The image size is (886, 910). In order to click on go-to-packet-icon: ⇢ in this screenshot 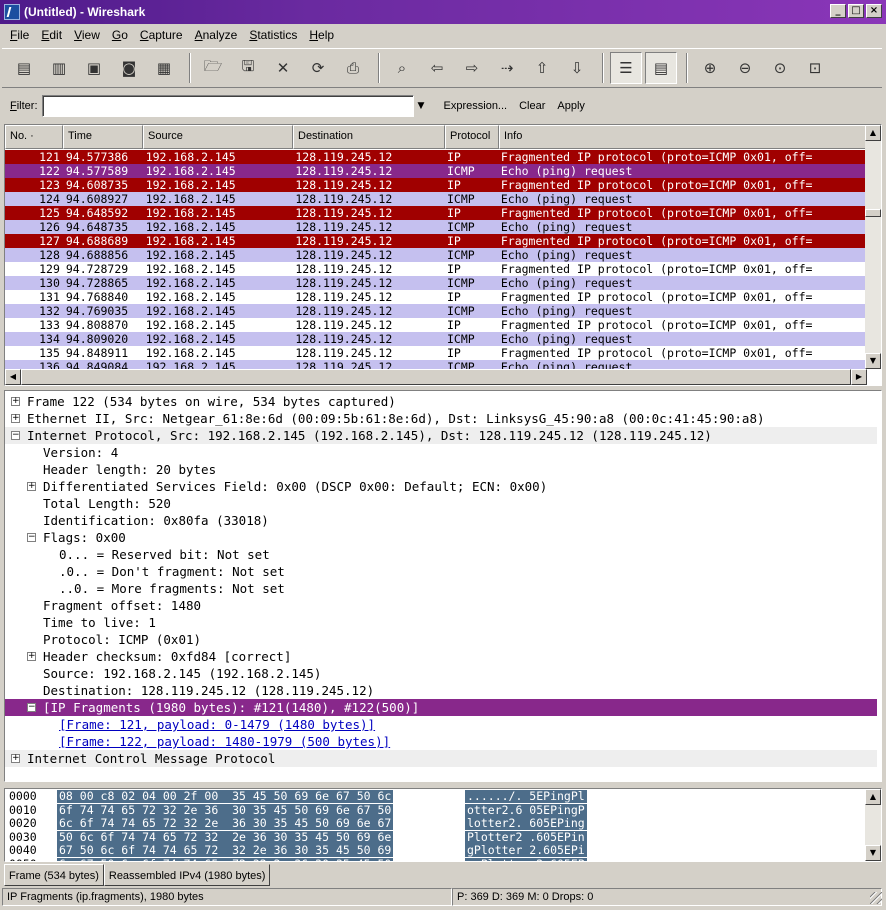, I will do `click(507, 68)`.